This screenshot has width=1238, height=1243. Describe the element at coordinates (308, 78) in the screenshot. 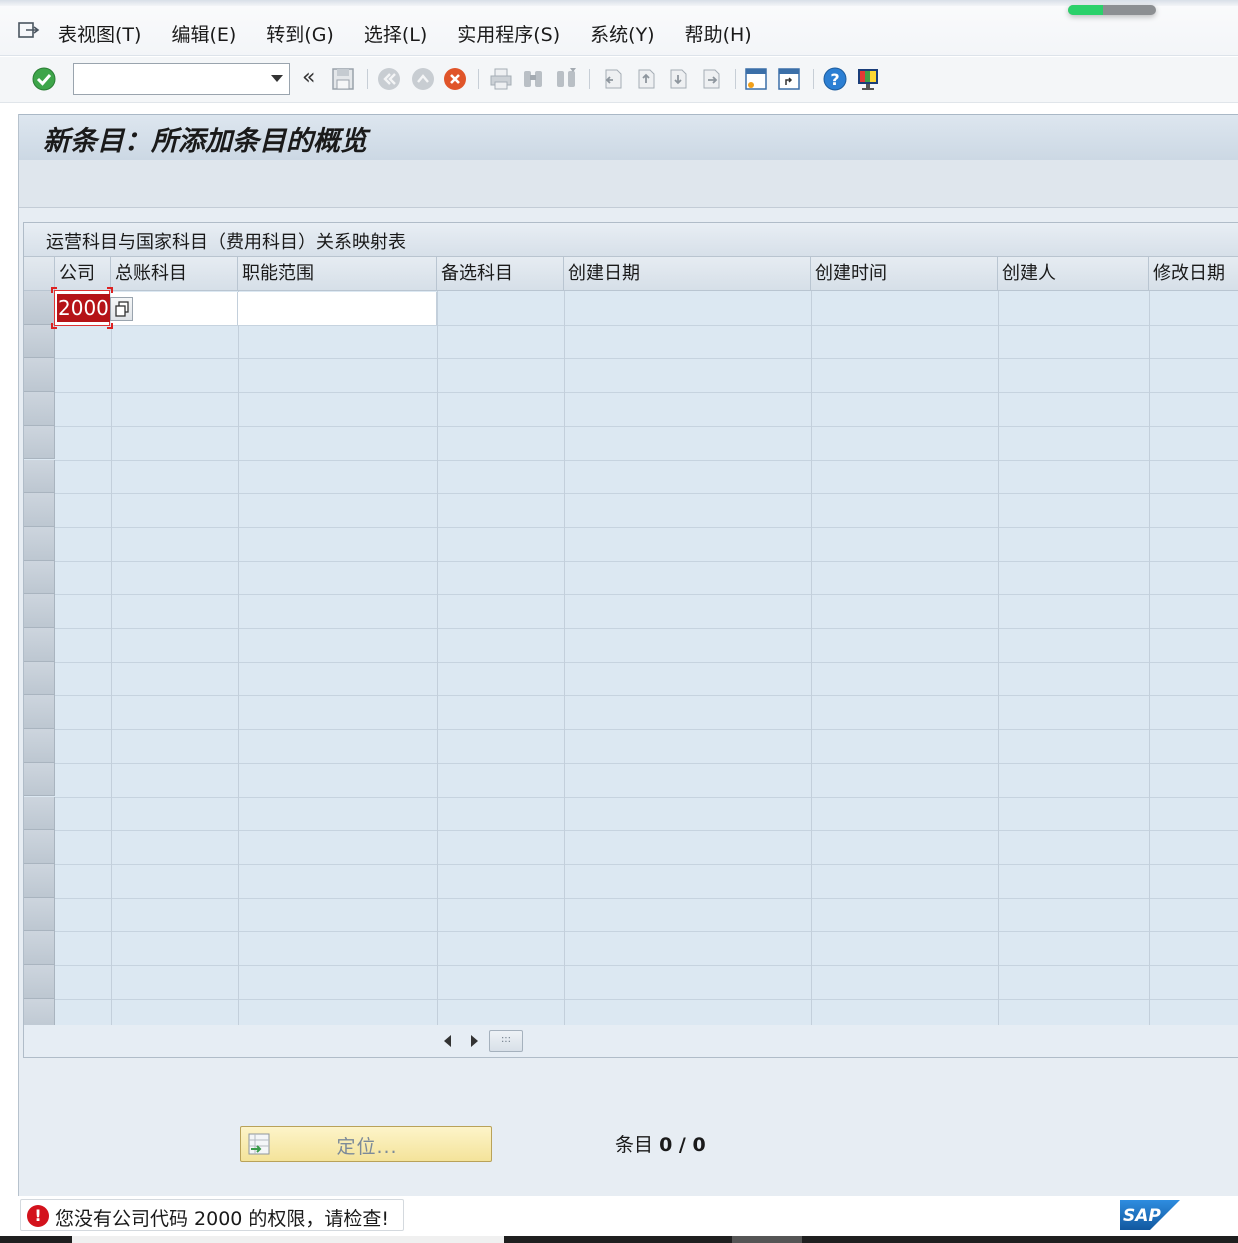

I see `collapse-toolbar-button: «` at that location.